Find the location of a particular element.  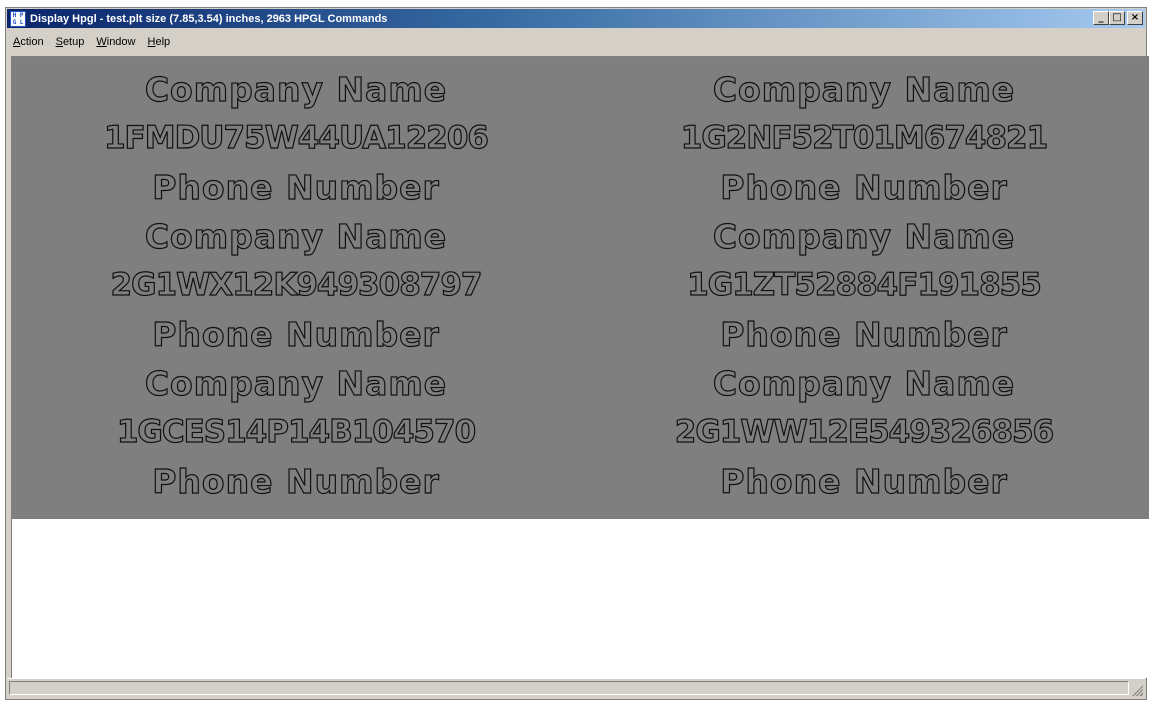

maximize-button: □ is located at coordinates (1117, 18).